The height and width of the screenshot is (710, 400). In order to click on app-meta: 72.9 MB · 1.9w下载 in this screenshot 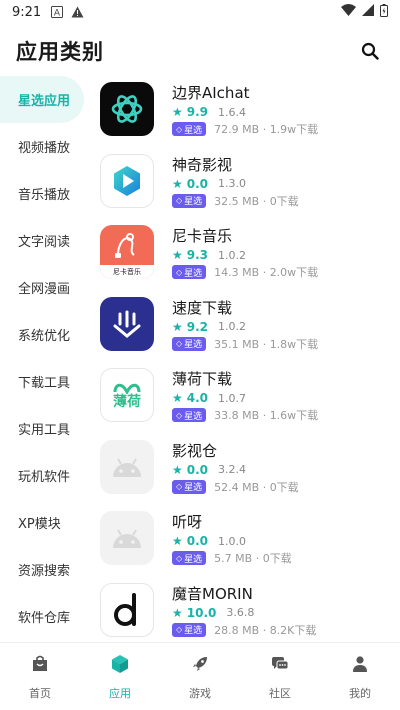, I will do `click(266, 129)`.